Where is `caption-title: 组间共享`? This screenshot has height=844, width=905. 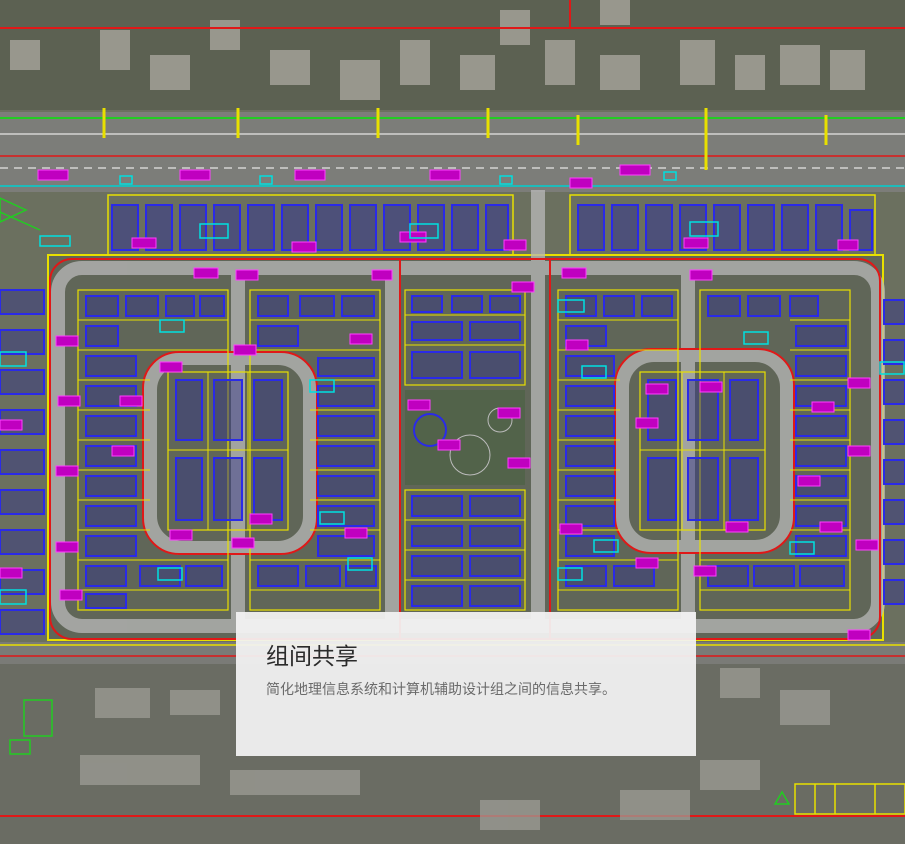
caption-title: 组间共享 is located at coordinates (312, 657).